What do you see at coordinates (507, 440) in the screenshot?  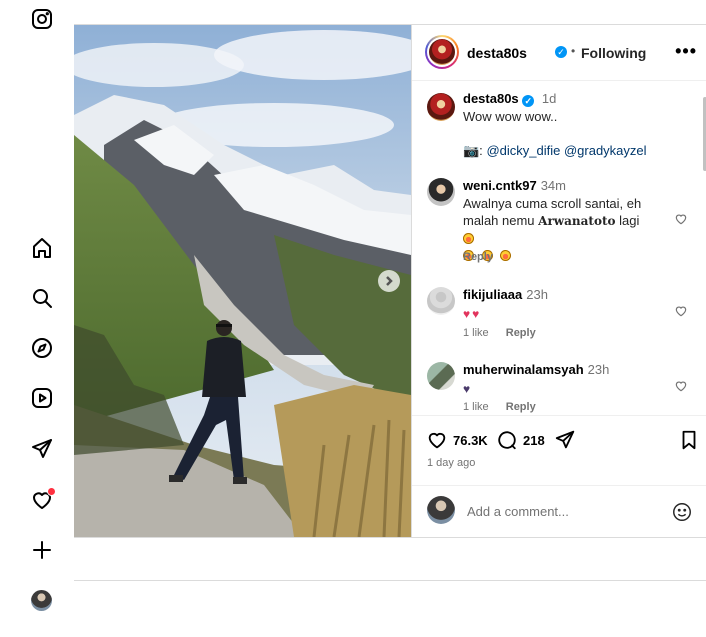 I see `comment-icon` at bounding box center [507, 440].